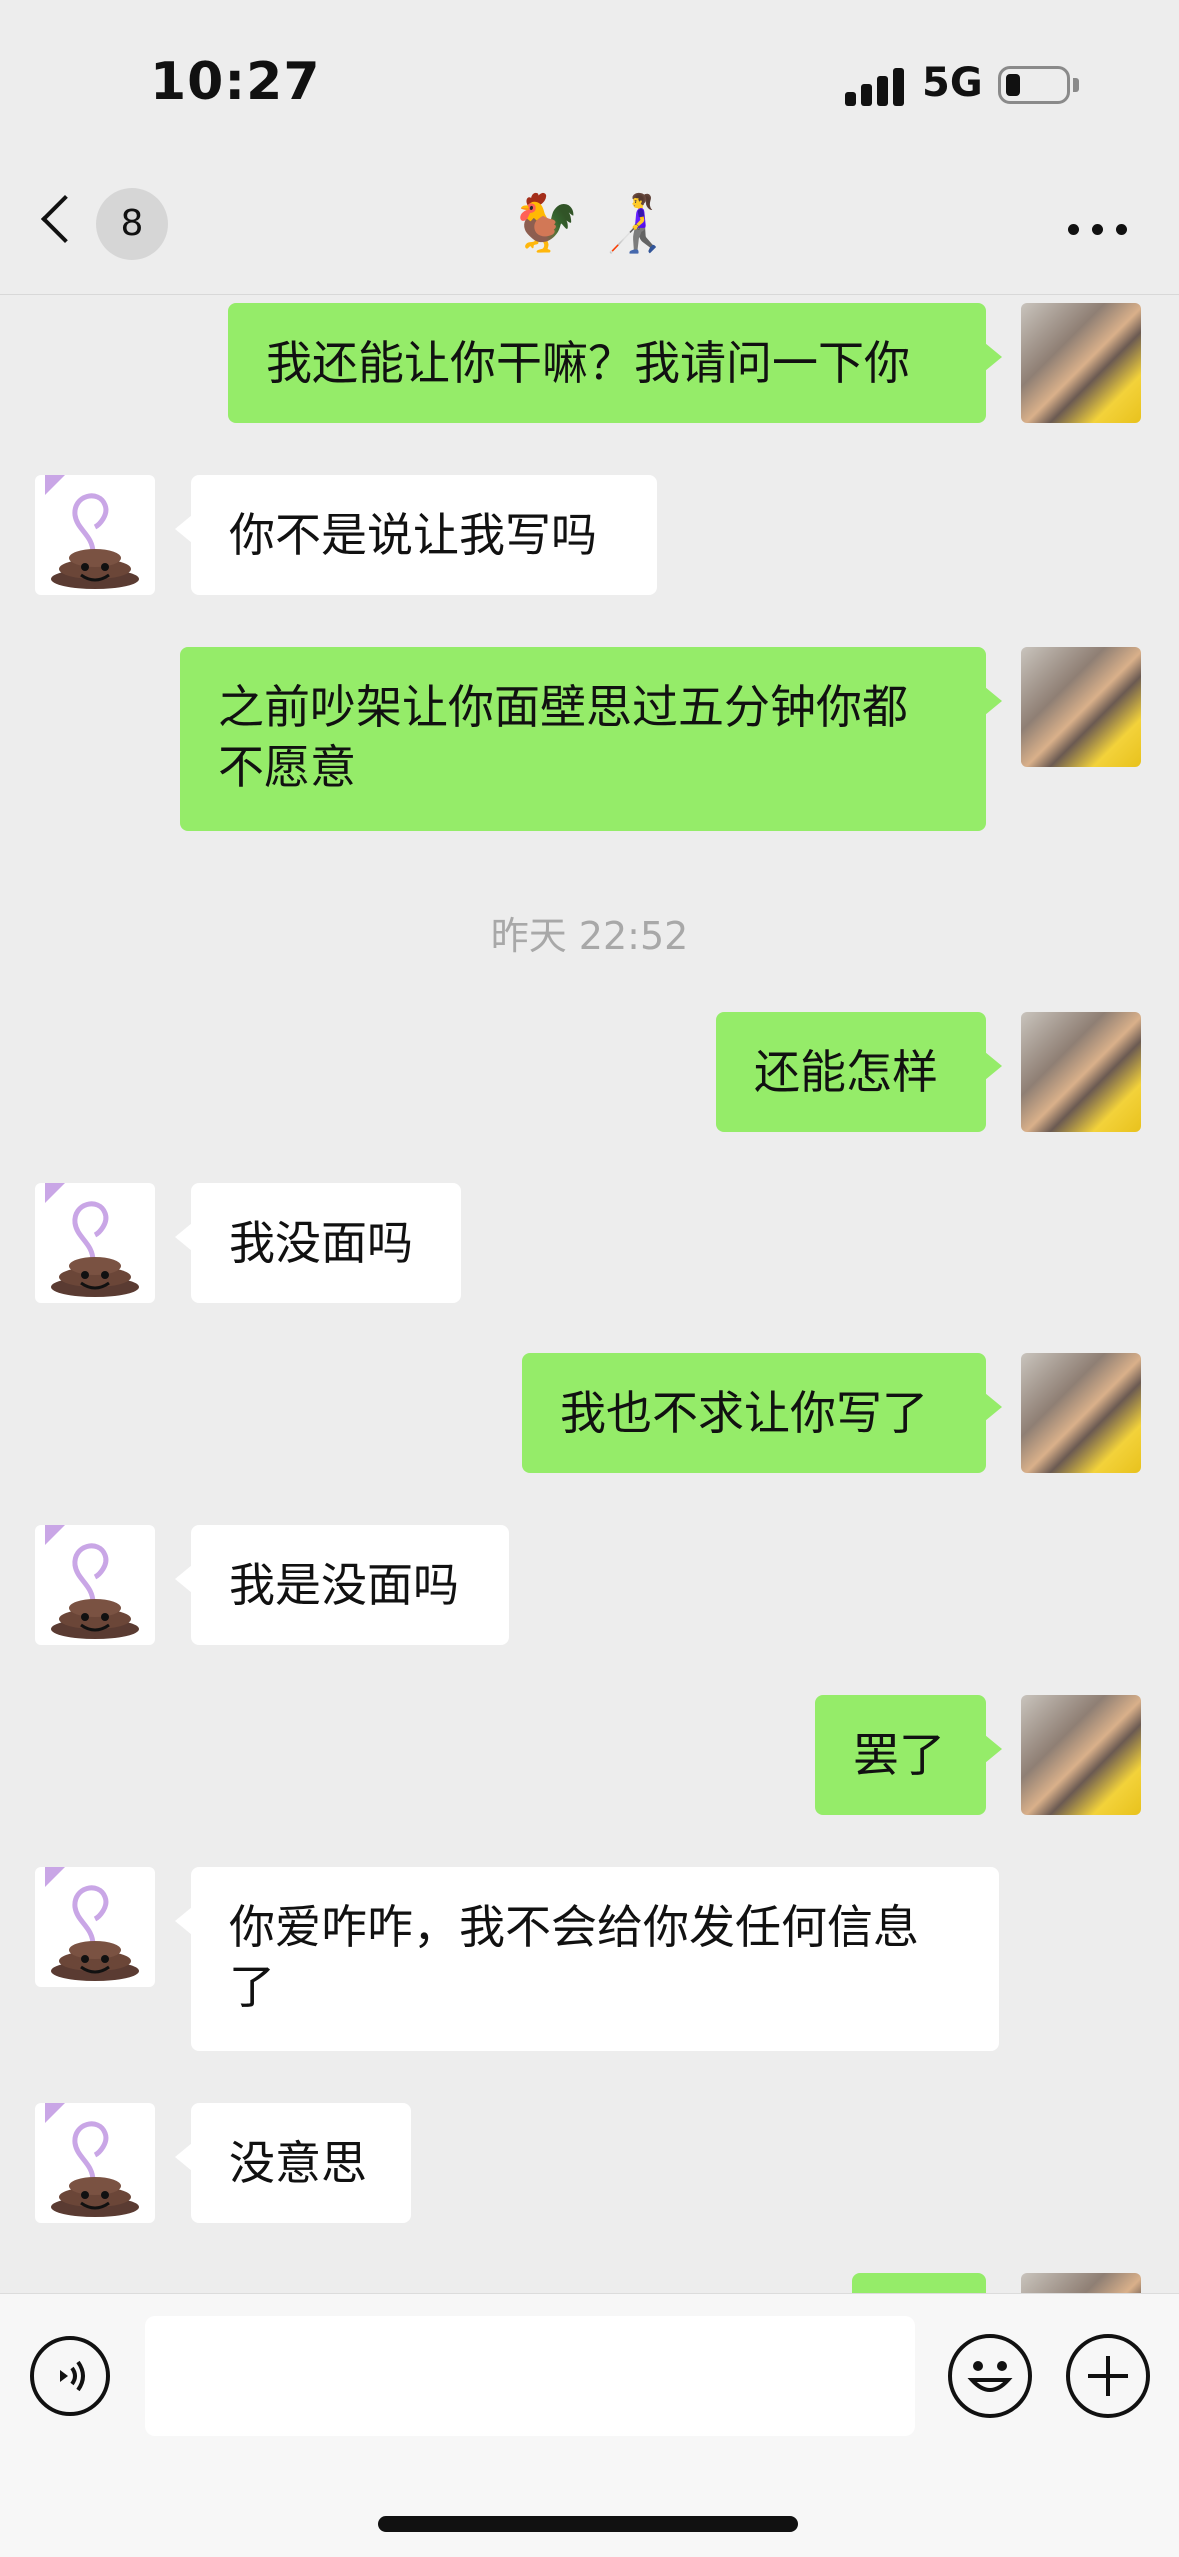  I want to click on status-bar: 10:27 5G, so click(589, 80).